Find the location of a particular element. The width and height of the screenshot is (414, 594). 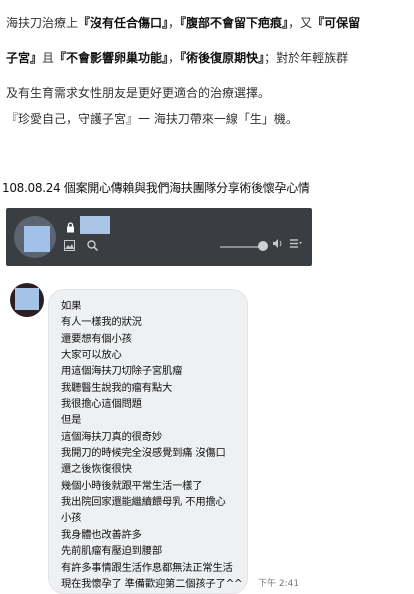

message-line: 我聽醫生說我的瘤有點大 is located at coordinates (117, 387).